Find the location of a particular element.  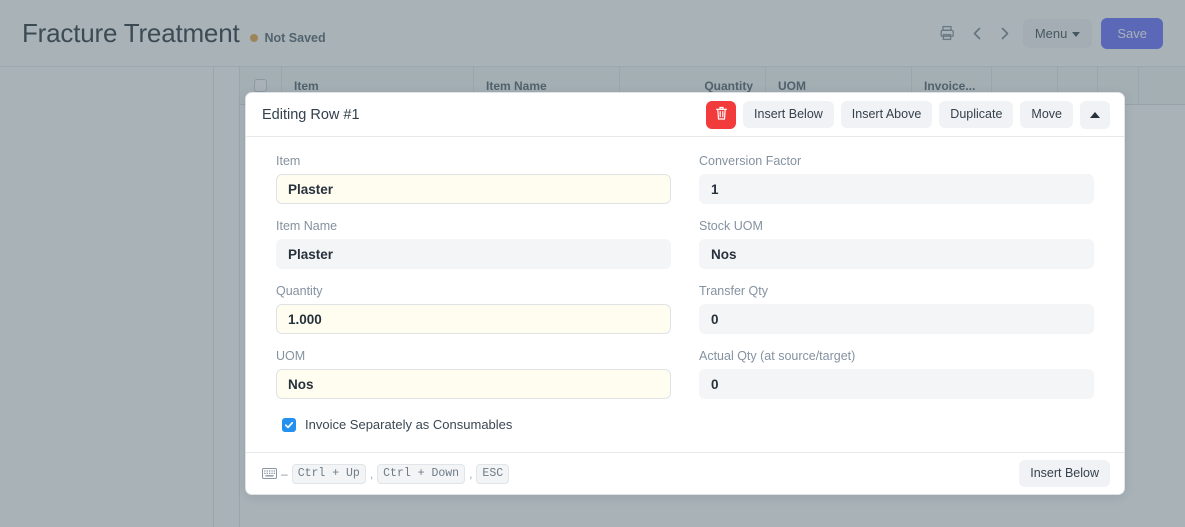

keyboard-shortcuts: – Ctrl + Up , Ctrl + Down , ESC is located at coordinates (386, 473).